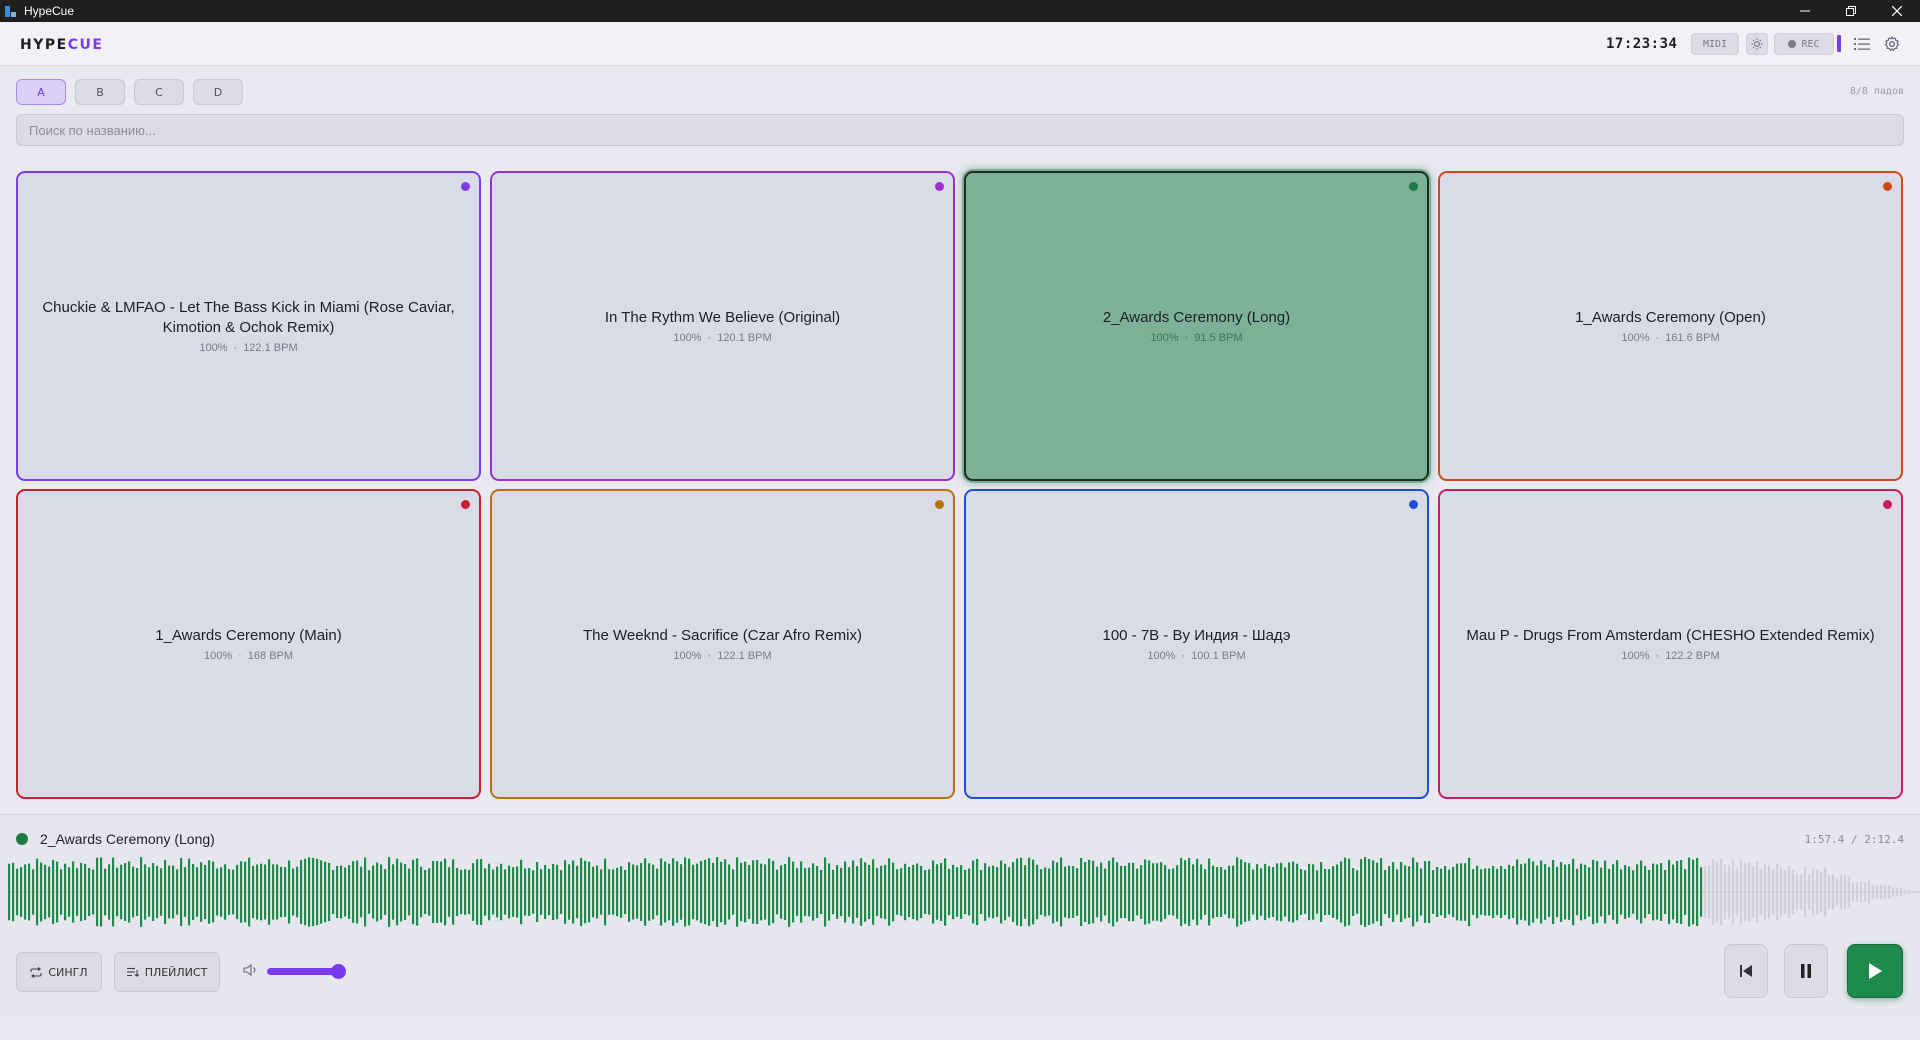 This screenshot has height=1040, width=1920. Describe the element at coordinates (303, 971) in the screenshot. I see `volume-slider` at that location.